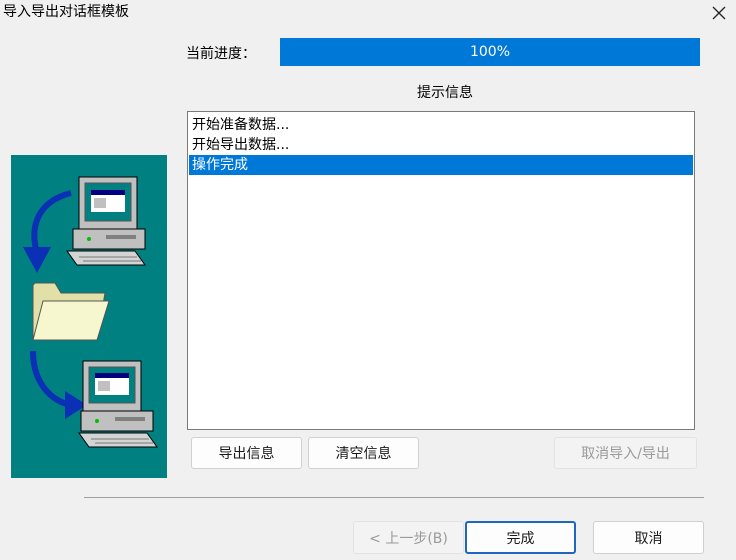  What do you see at coordinates (648, 537) in the screenshot?
I see `cancel-button: 取消` at bounding box center [648, 537].